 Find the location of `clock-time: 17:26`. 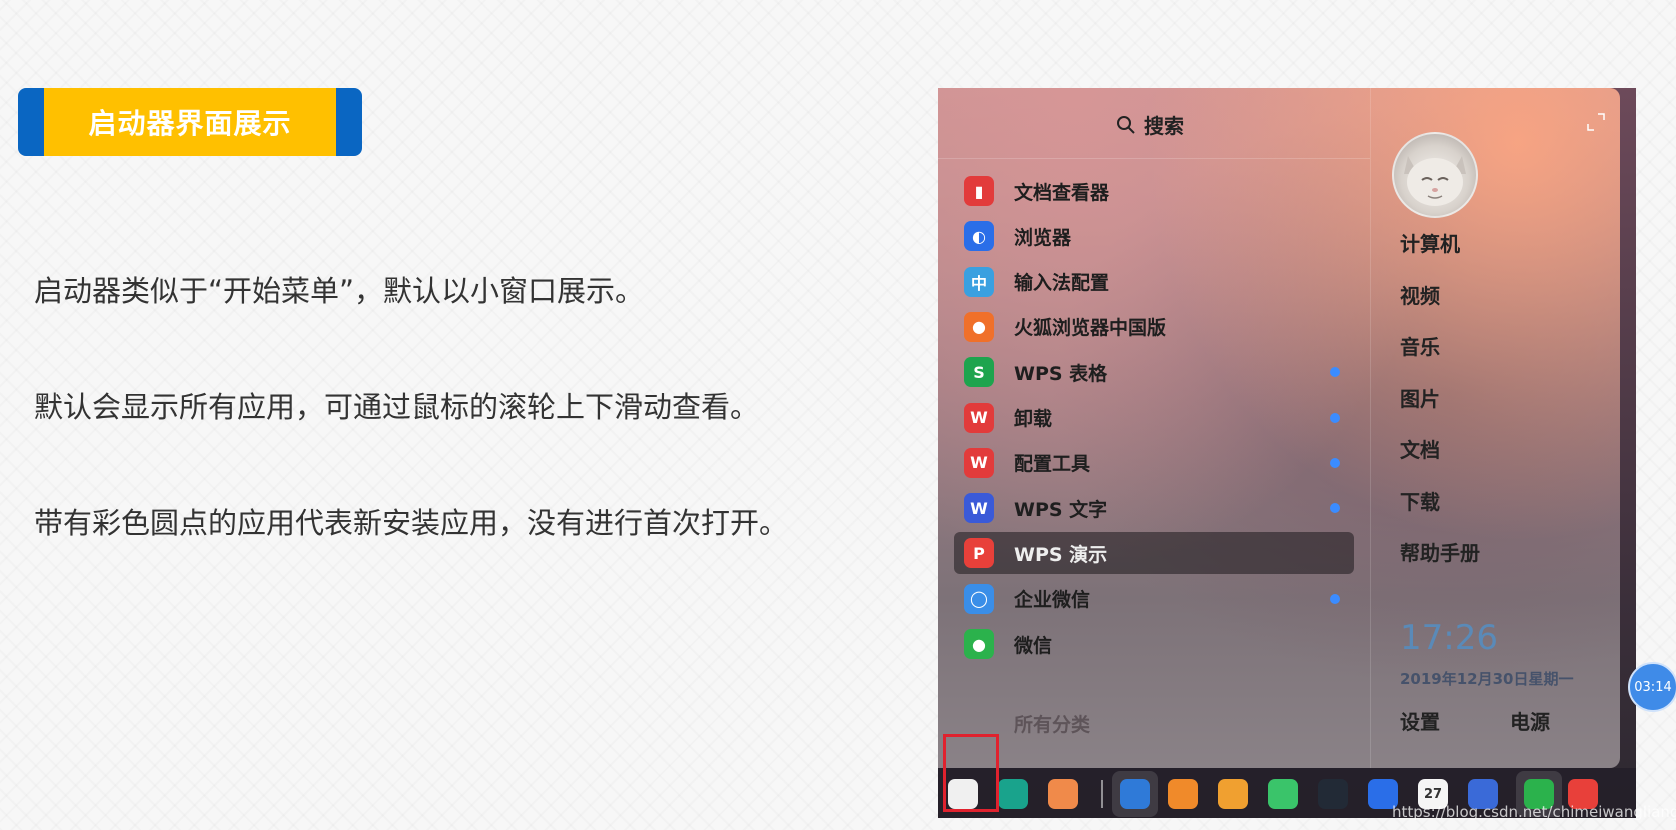

clock-time: 17:26 is located at coordinates (1449, 638).